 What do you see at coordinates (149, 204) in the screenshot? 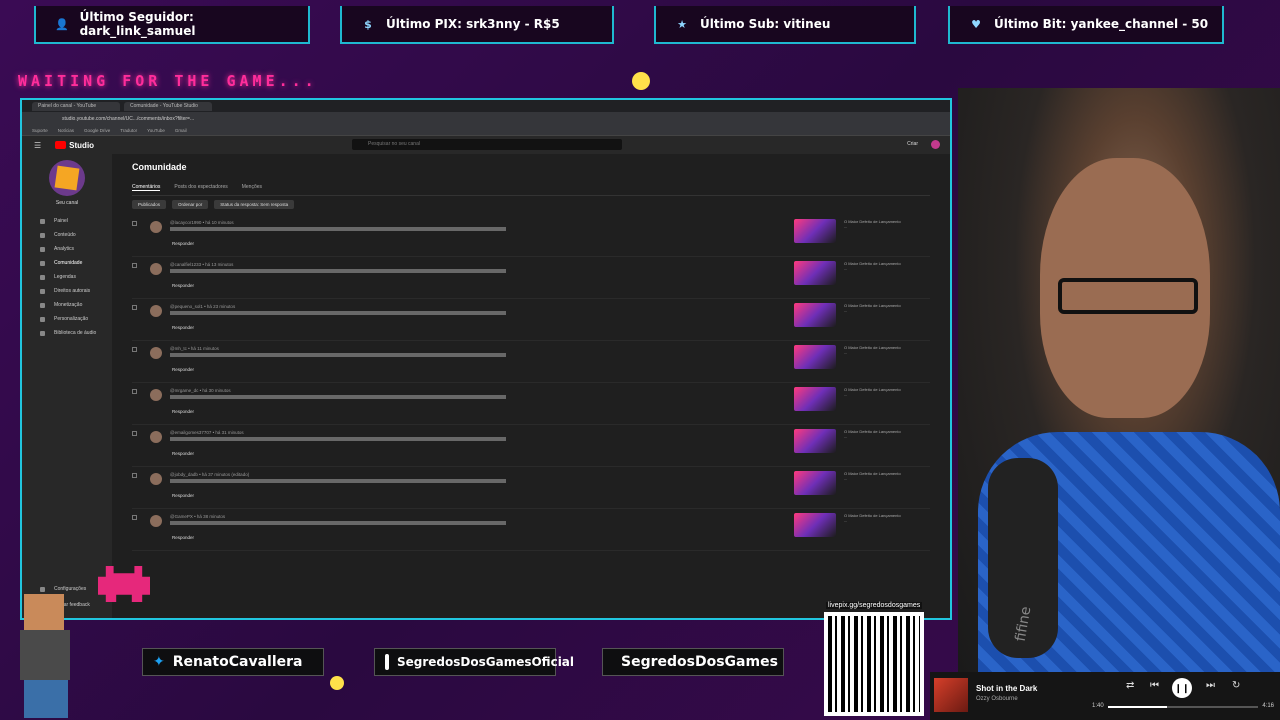
I see `filter-chip: Publicados` at bounding box center [149, 204].